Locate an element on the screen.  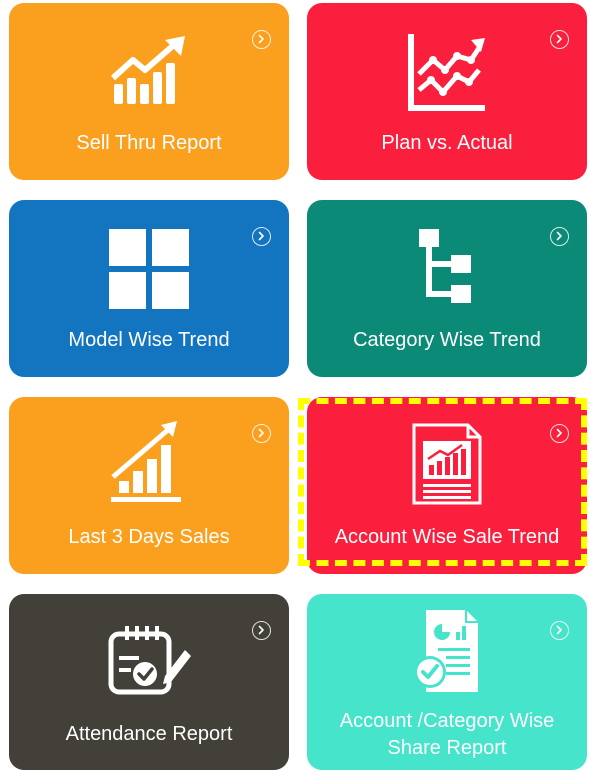
tile-category-wise-trend: Category Wise Trend is located at coordinates (447, 288).